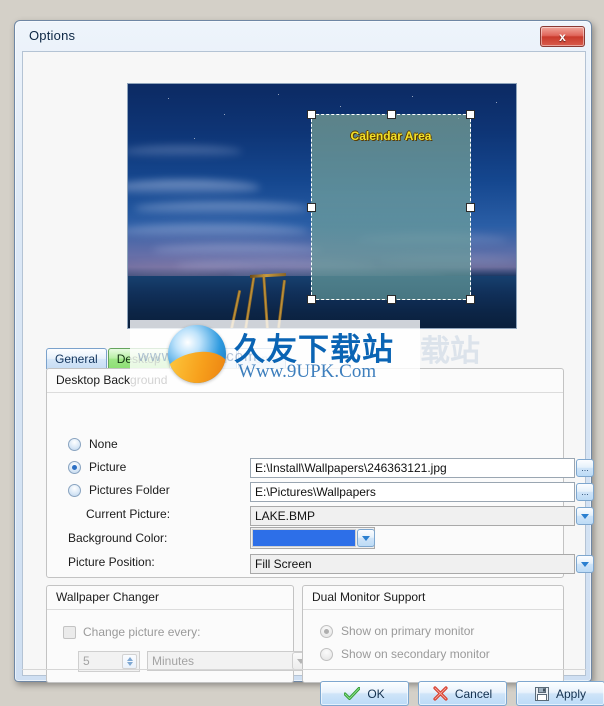 Image resolution: width=604 pixels, height=706 pixels. Describe the element at coordinates (111, 562) in the screenshot. I see `label-picture-position: Picture Position:` at that location.